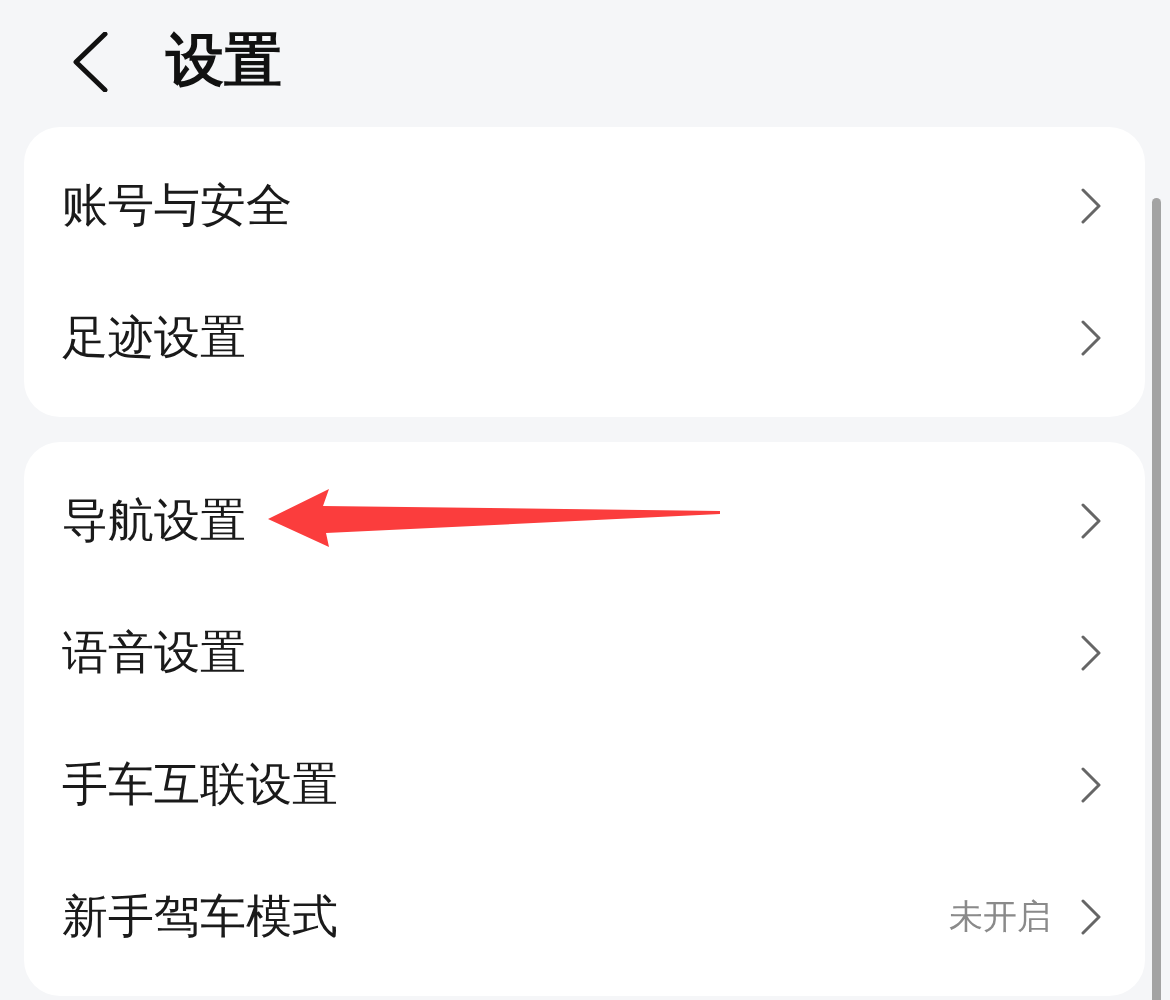  I want to click on back-icon, so click(90, 61).